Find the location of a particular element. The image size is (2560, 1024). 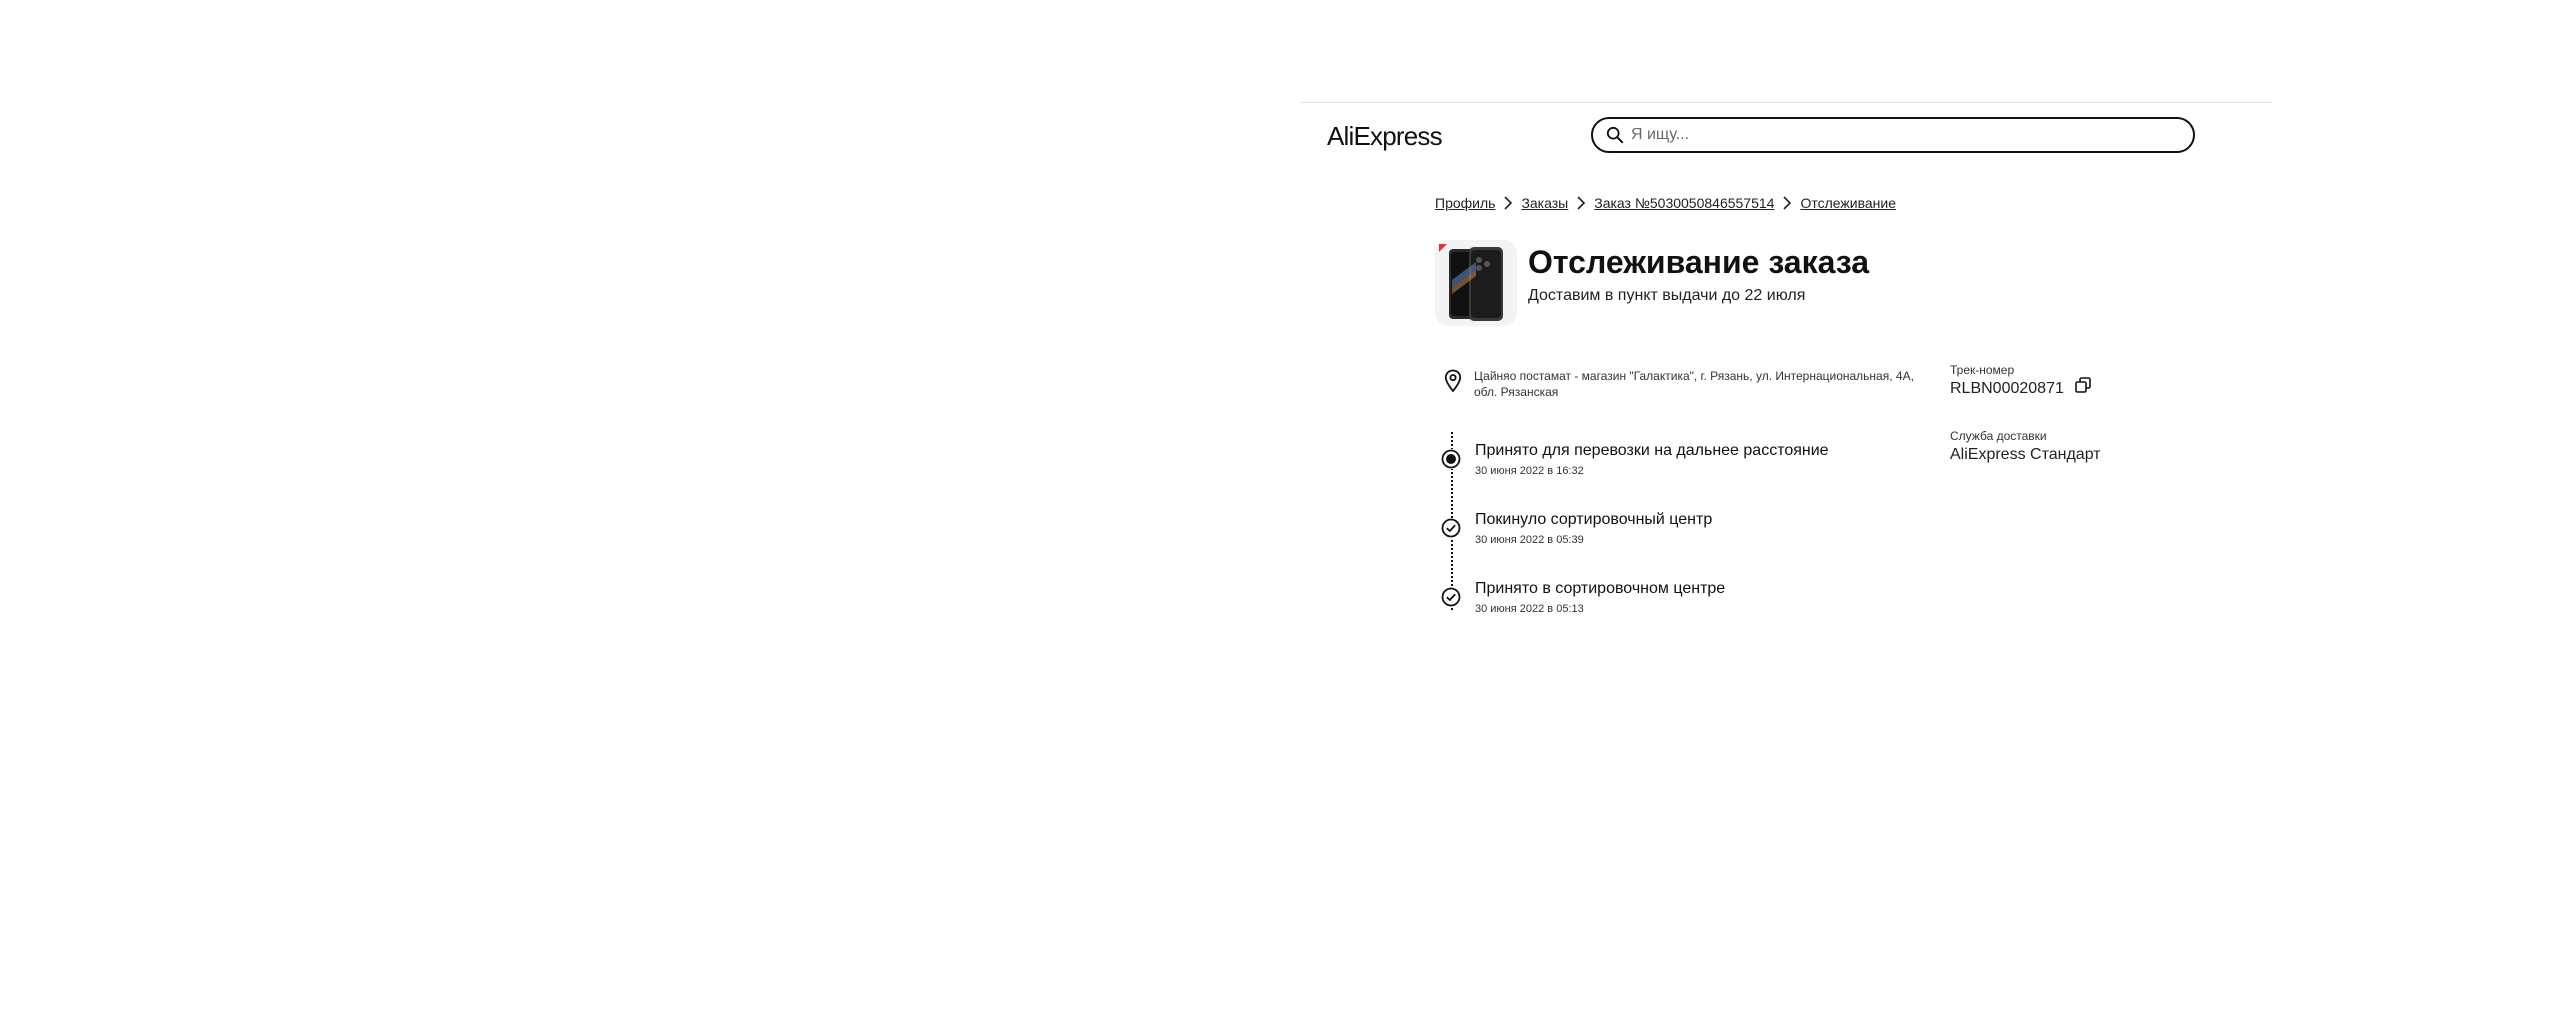

track-number-row: RLBN00020871 is located at coordinates (2075, 388).